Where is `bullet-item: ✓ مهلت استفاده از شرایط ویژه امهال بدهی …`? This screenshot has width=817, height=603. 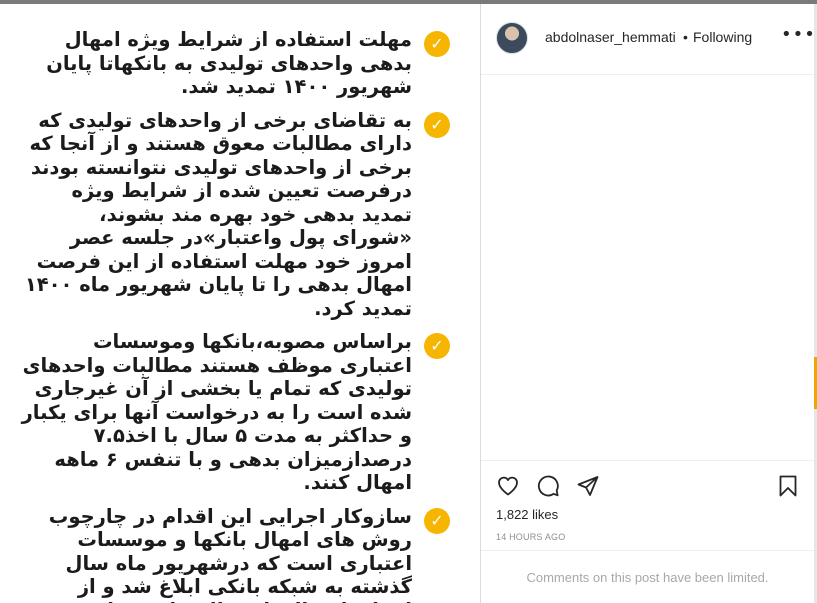 bullet-item: ✓ مهلت استفاده از شرایط ویژه امهال بدهی … is located at coordinates (235, 63).